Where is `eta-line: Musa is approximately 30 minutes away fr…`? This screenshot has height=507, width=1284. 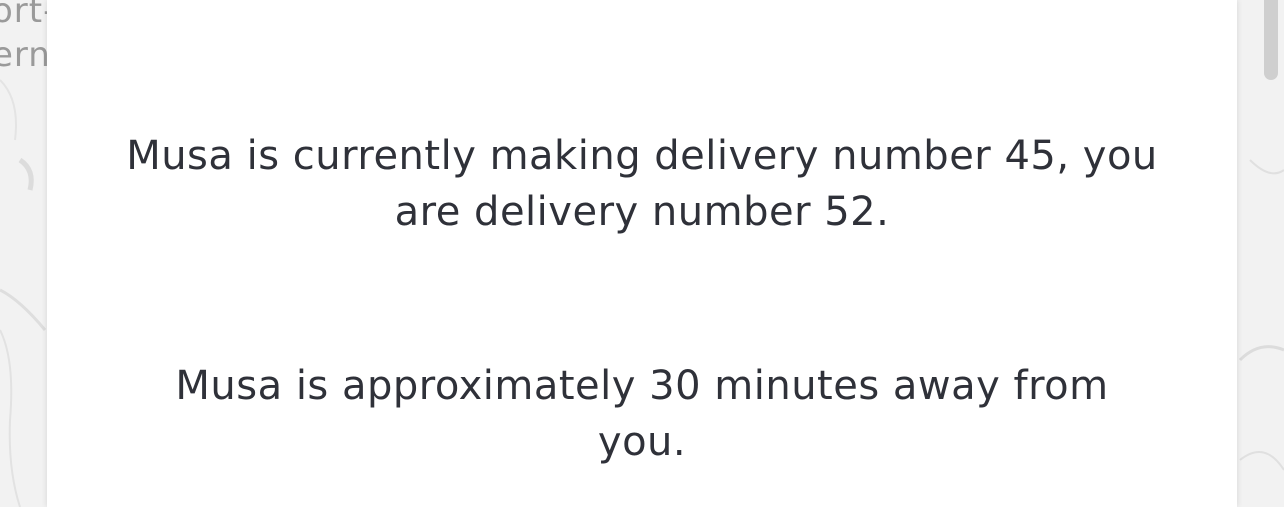 eta-line: Musa is approximately 30 minutes away fr… is located at coordinates (642, 386).